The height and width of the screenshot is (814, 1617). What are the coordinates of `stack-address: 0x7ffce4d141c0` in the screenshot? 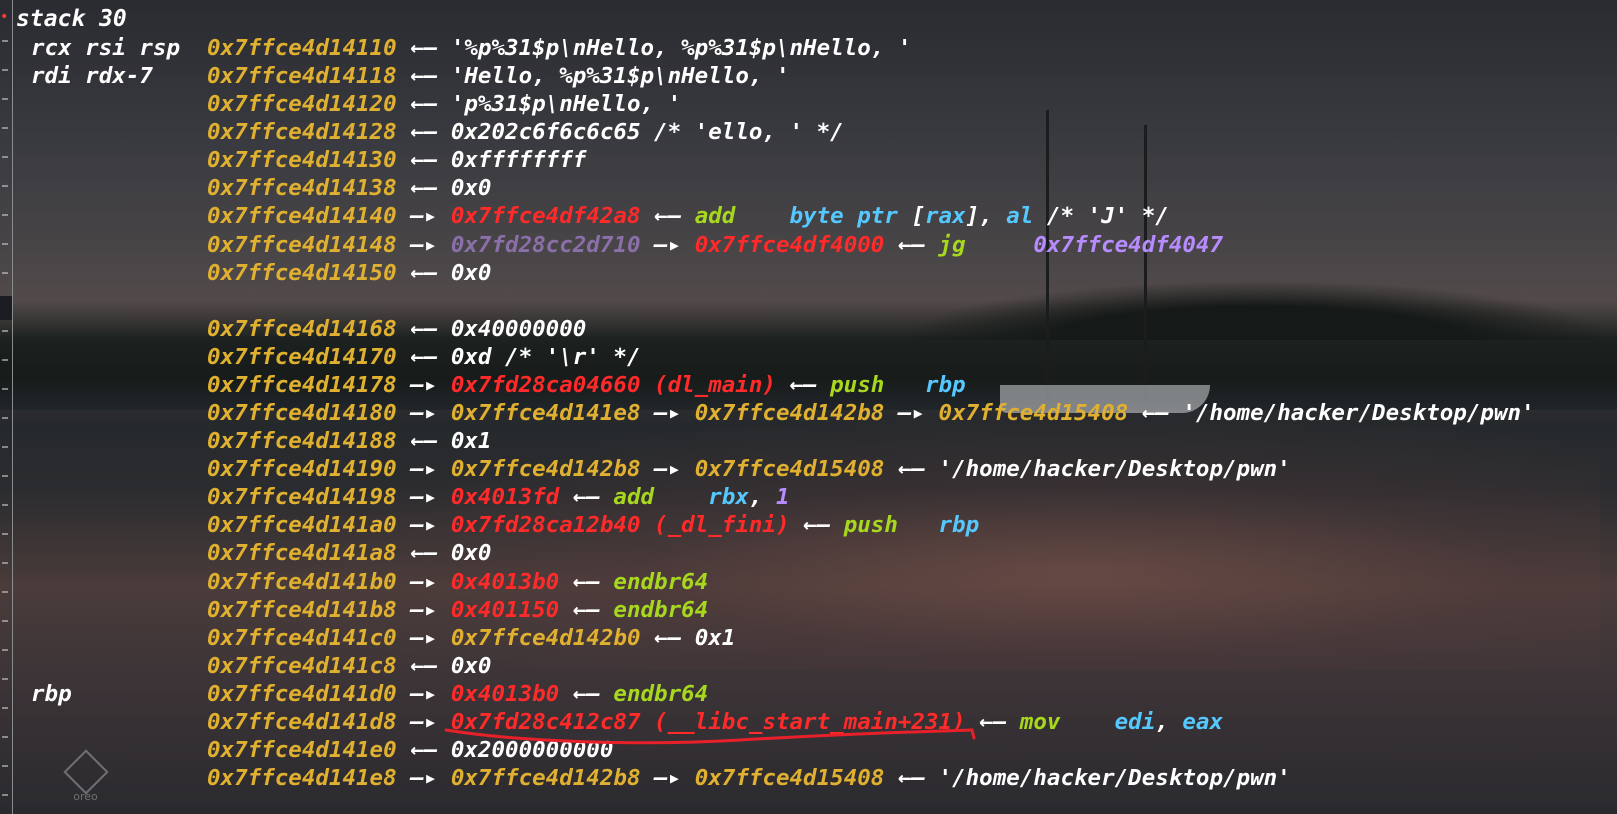 It's located at (302, 637).